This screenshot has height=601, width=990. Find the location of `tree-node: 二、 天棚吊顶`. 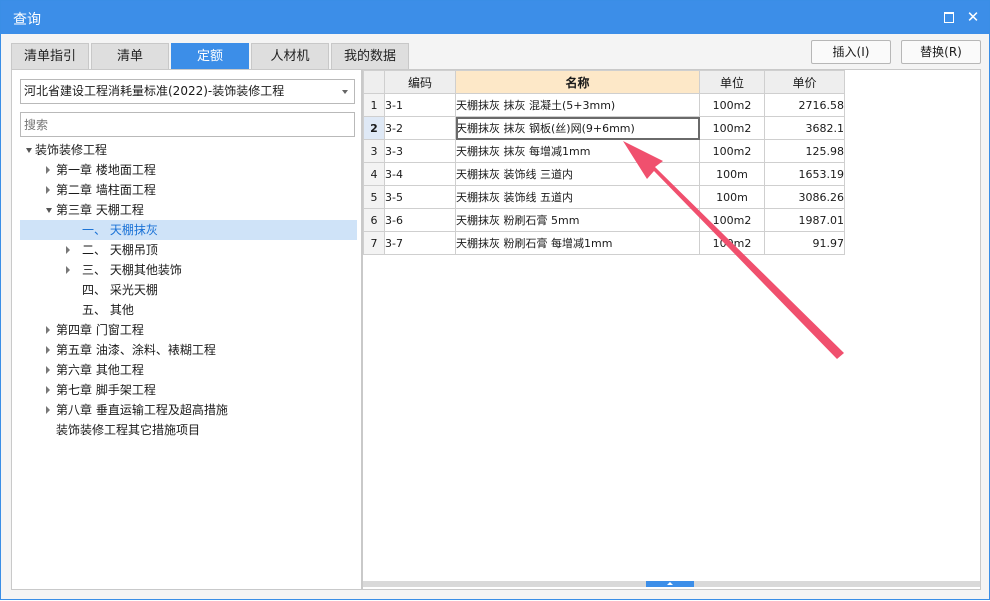

tree-node: 二、 天棚吊顶 is located at coordinates (188, 250).